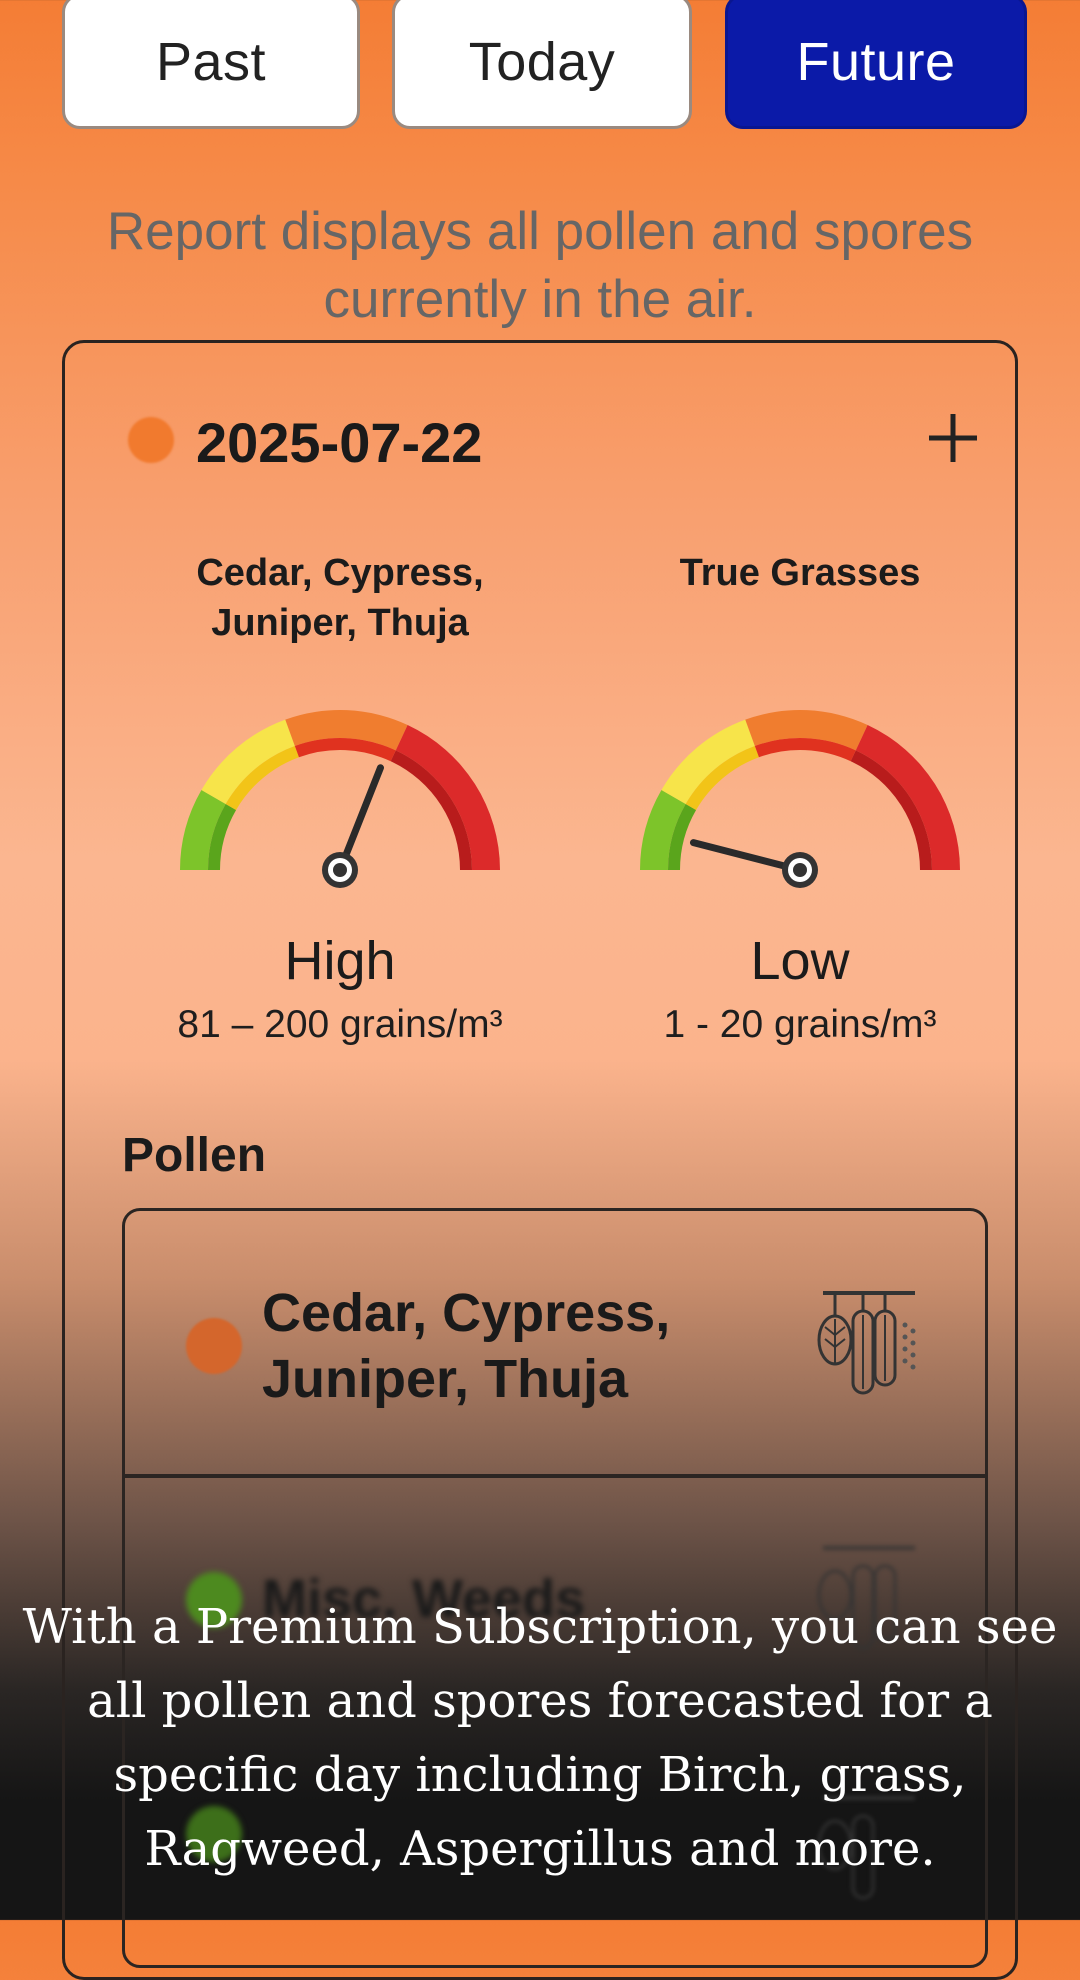 The width and height of the screenshot is (1080, 1980). Describe the element at coordinates (800, 961) in the screenshot. I see `gauge-level-grasses: Low` at that location.